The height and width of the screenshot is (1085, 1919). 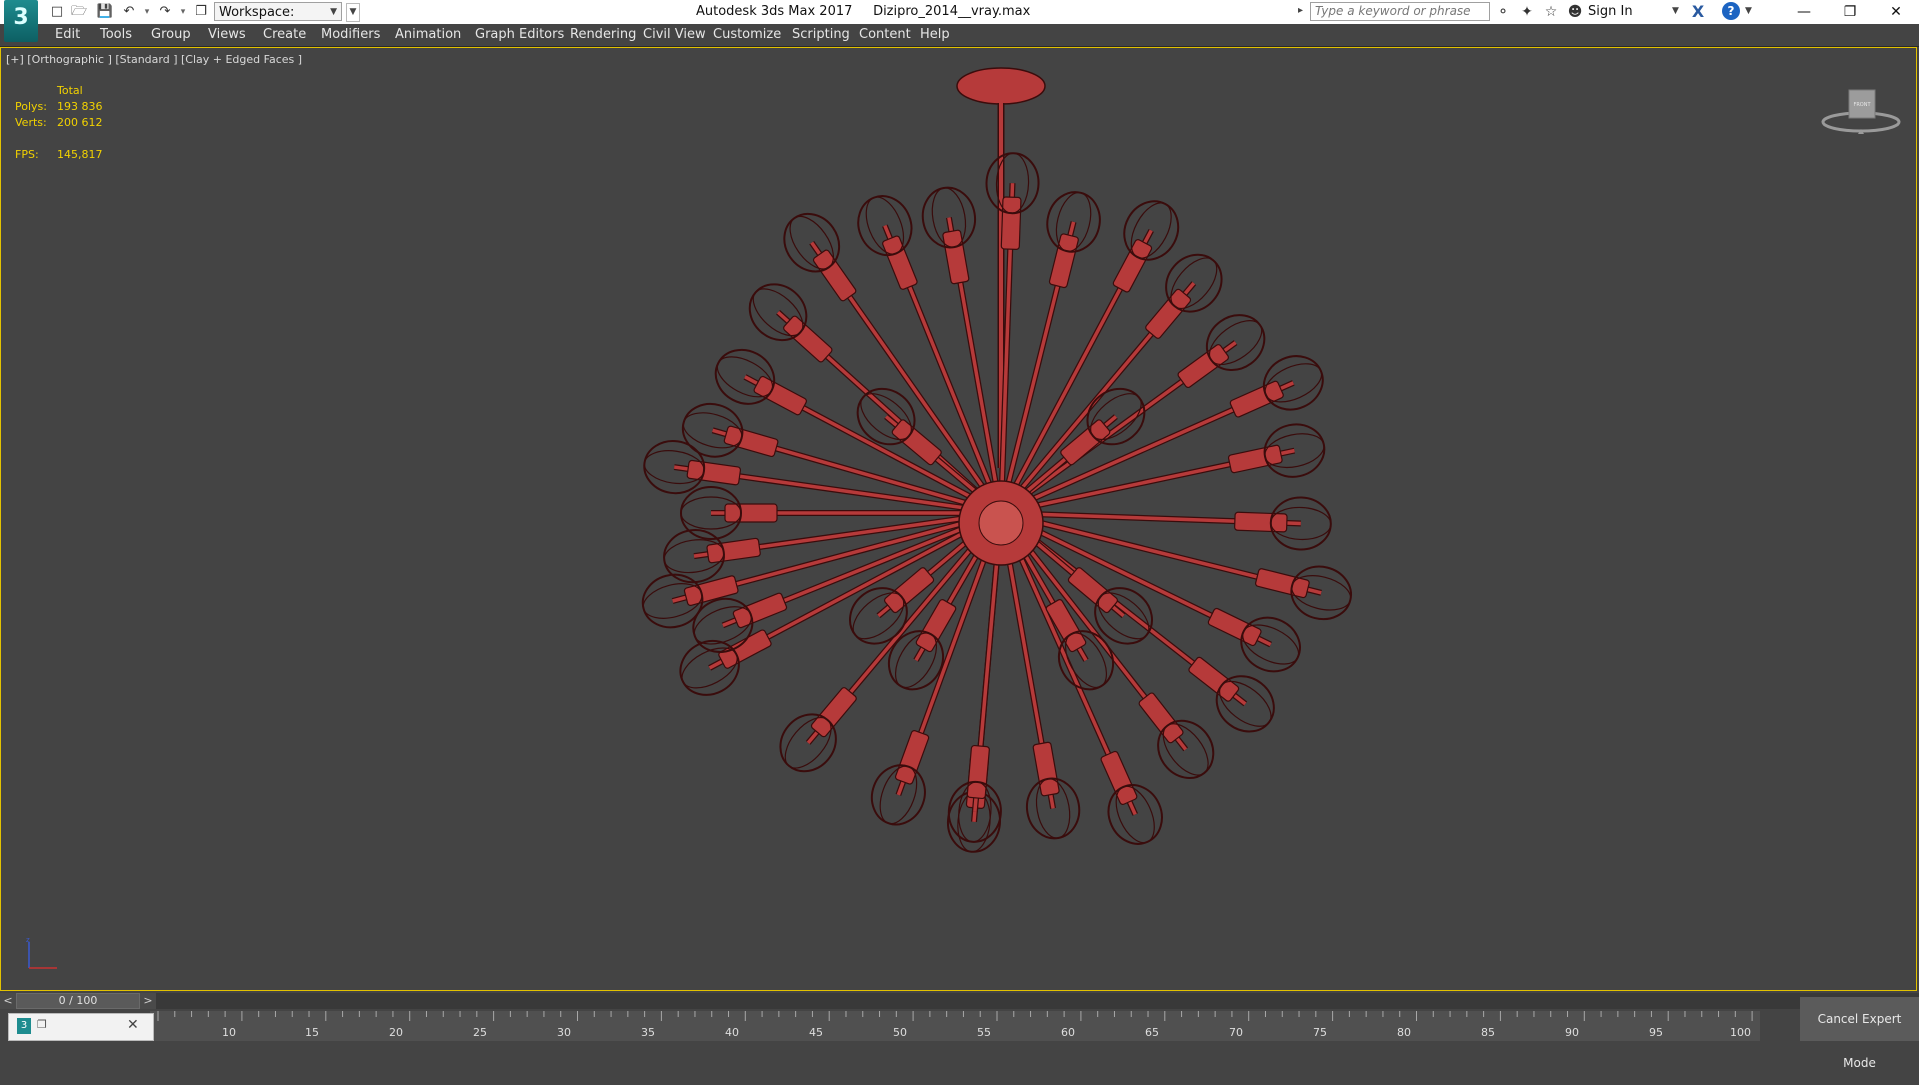 What do you see at coordinates (959, 1001) in the screenshot?
I see `time-slider-track` at bounding box center [959, 1001].